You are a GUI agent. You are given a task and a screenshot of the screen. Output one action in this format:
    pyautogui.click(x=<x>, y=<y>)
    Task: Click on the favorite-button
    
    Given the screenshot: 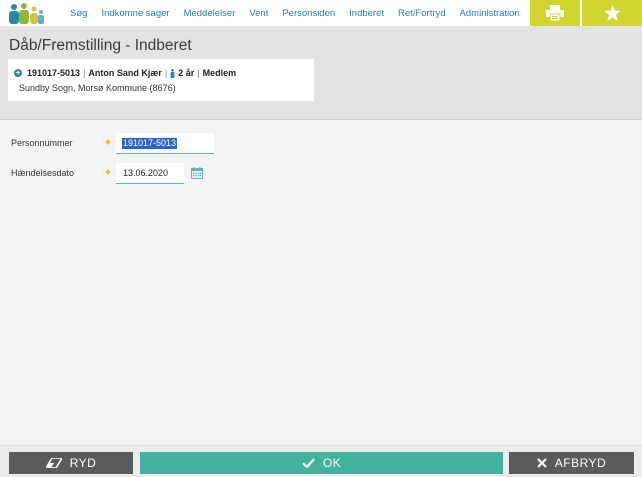 What is the action you would take?
    pyautogui.click(x=612, y=13)
    